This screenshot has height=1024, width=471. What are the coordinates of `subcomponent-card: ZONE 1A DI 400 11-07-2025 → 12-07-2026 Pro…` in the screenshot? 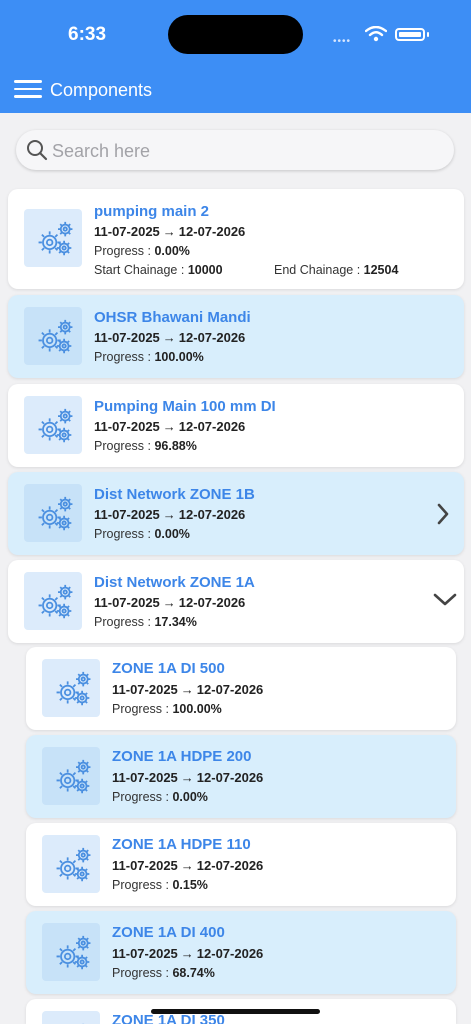 It's located at (241, 952).